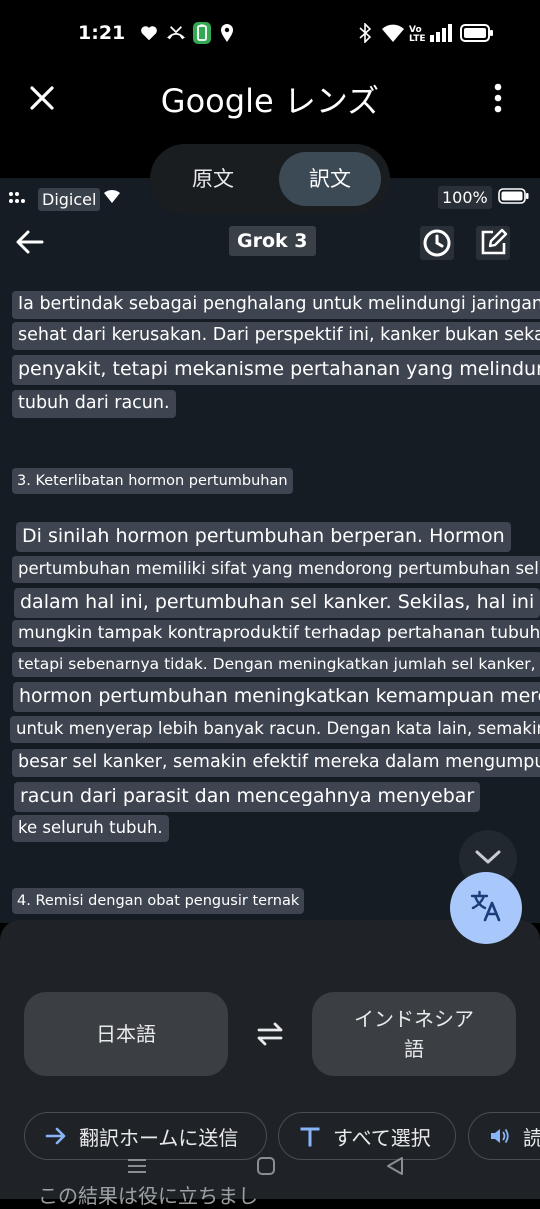 Image resolution: width=540 pixels, height=1209 pixels. Describe the element at coordinates (270, 179) in the screenshot. I see `view-toggle: 原文 訳文` at that location.